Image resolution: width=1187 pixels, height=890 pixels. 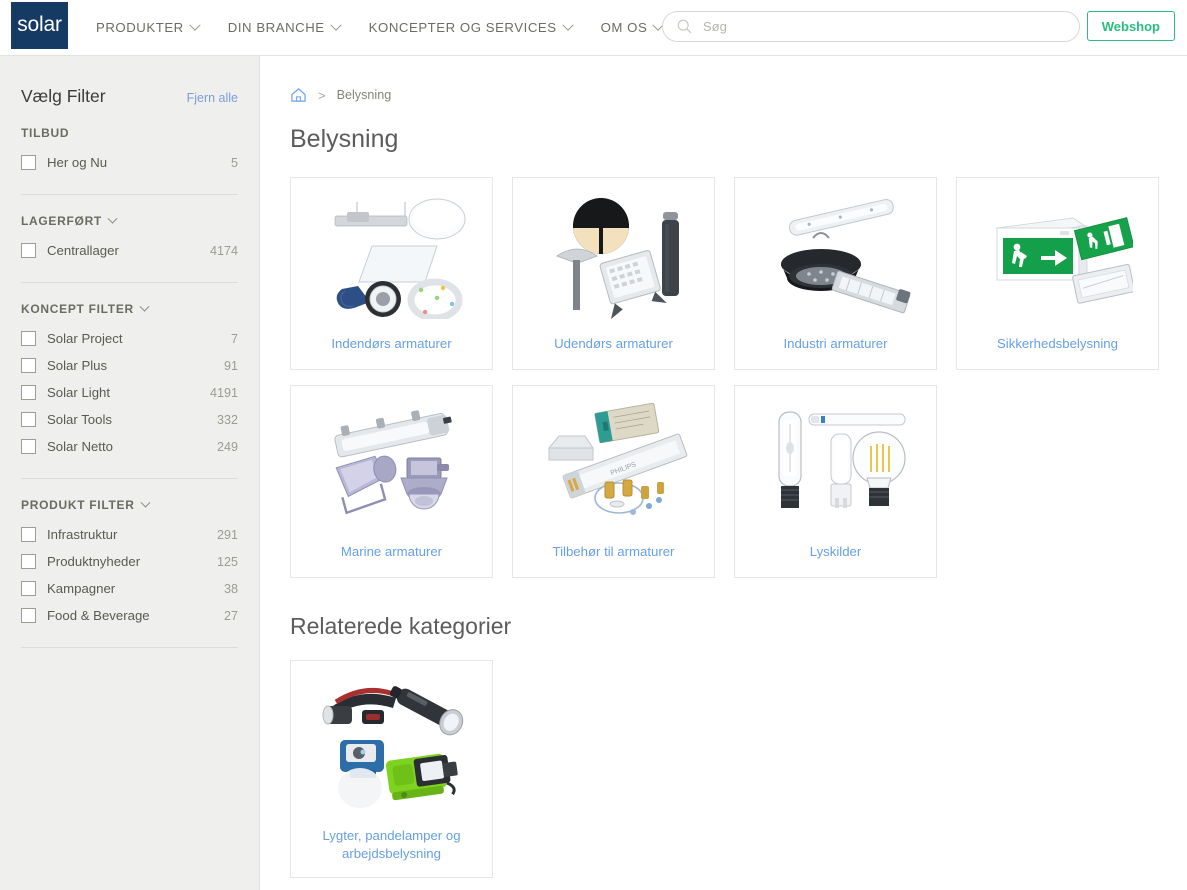 What do you see at coordinates (77, 309) in the screenshot?
I see `group-label: KONCEPT FILTER` at bounding box center [77, 309].